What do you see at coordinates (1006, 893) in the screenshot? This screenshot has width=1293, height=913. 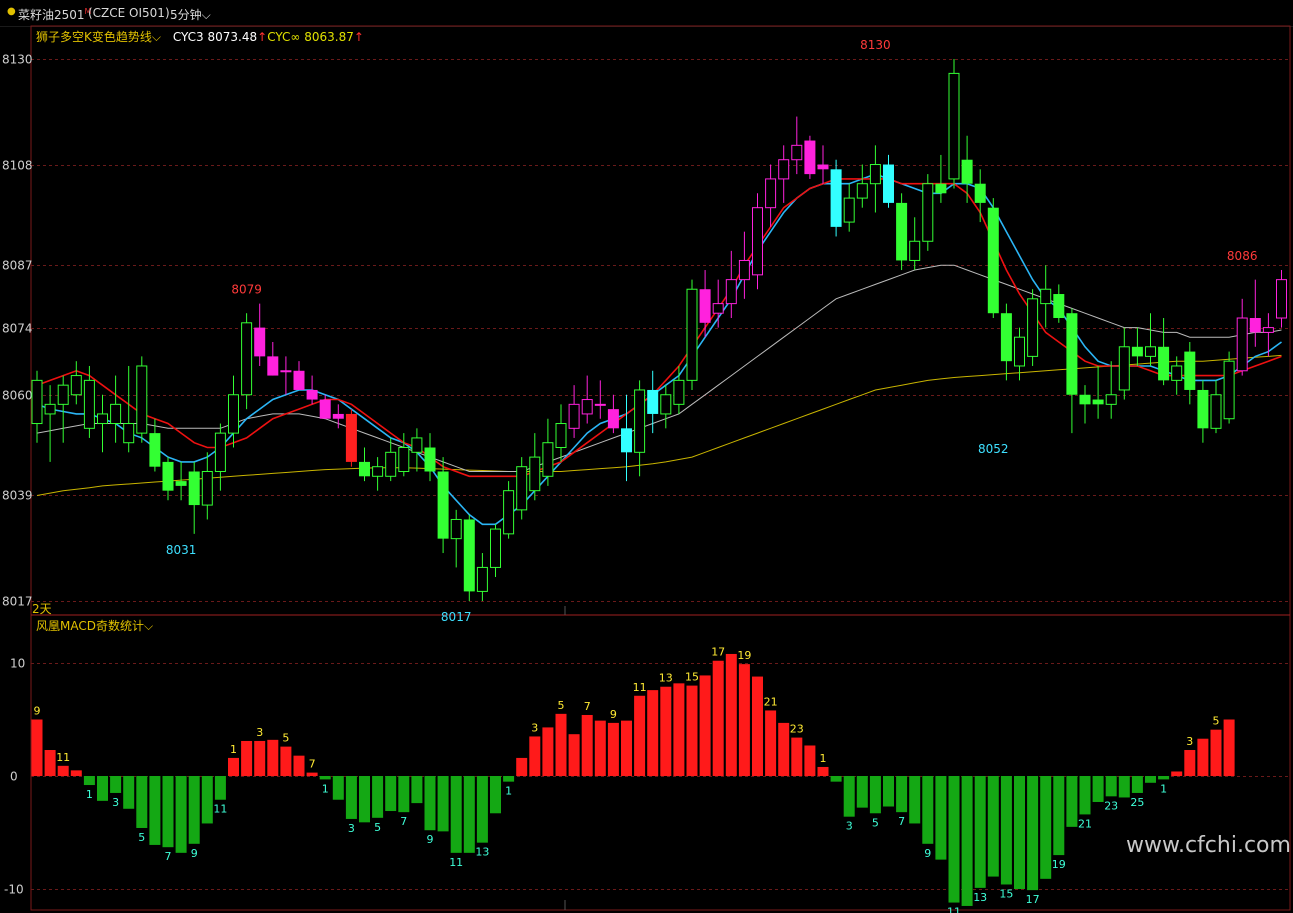 I see `macd-count-label: 15` at bounding box center [1006, 893].